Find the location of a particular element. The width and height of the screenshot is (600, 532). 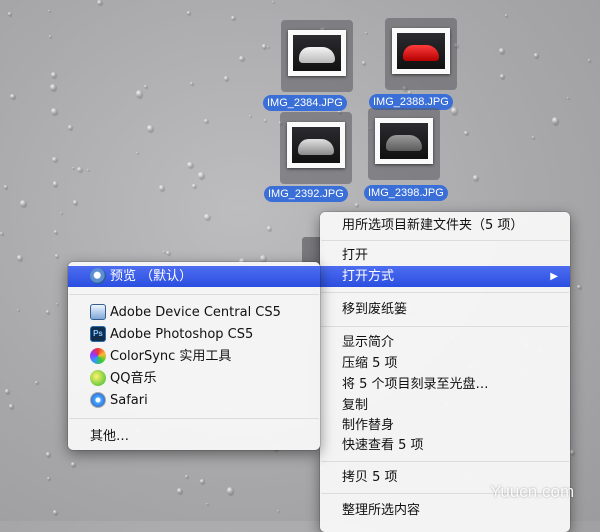

menu-item-preview-default: 预览 （默认） is located at coordinates (194, 276).